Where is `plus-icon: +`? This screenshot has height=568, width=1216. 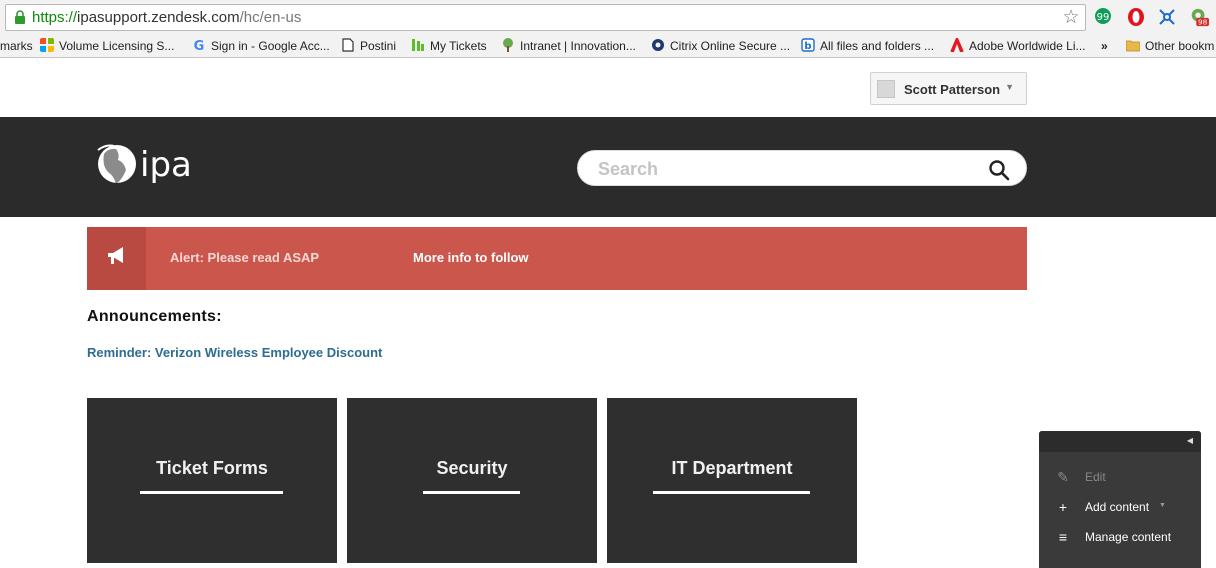 plus-icon: + is located at coordinates (1063, 507).